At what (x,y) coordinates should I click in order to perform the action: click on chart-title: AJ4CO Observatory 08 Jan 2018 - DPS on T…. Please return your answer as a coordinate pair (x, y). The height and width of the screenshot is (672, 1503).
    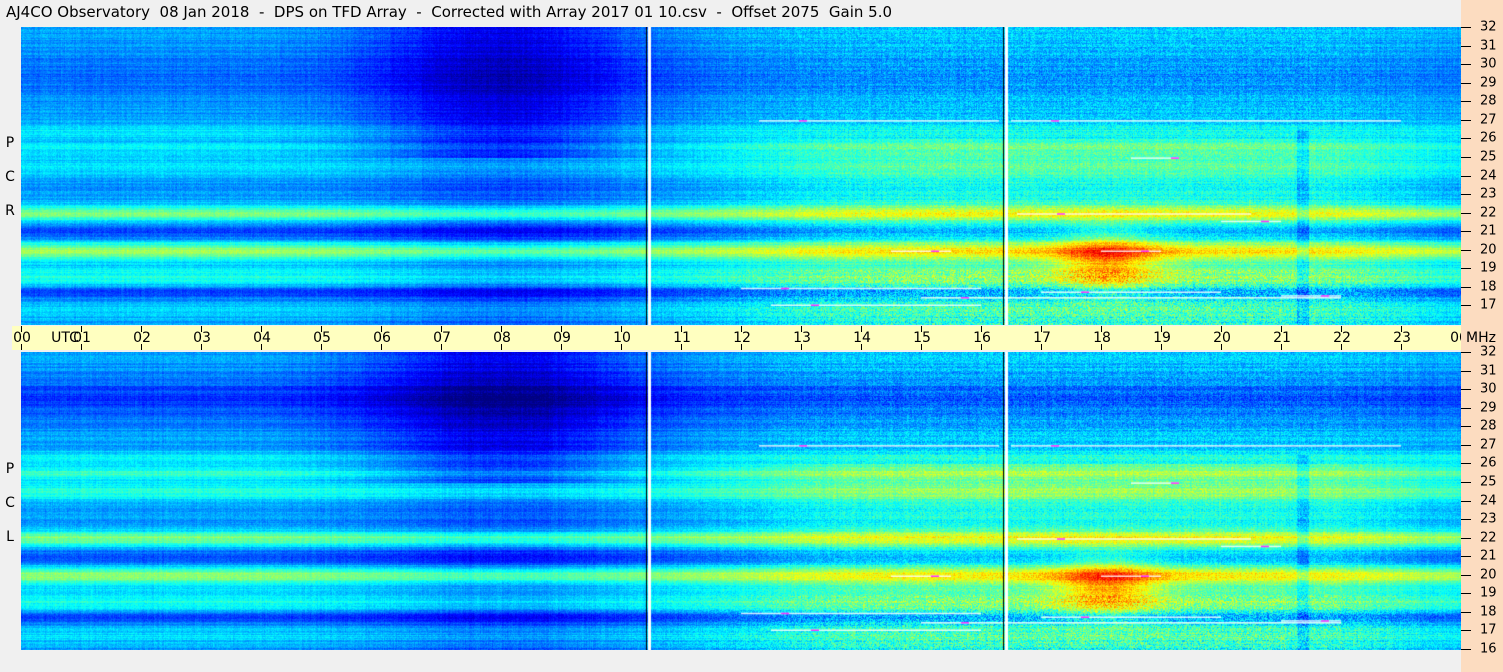
    Looking at the image, I should click on (449, 12).